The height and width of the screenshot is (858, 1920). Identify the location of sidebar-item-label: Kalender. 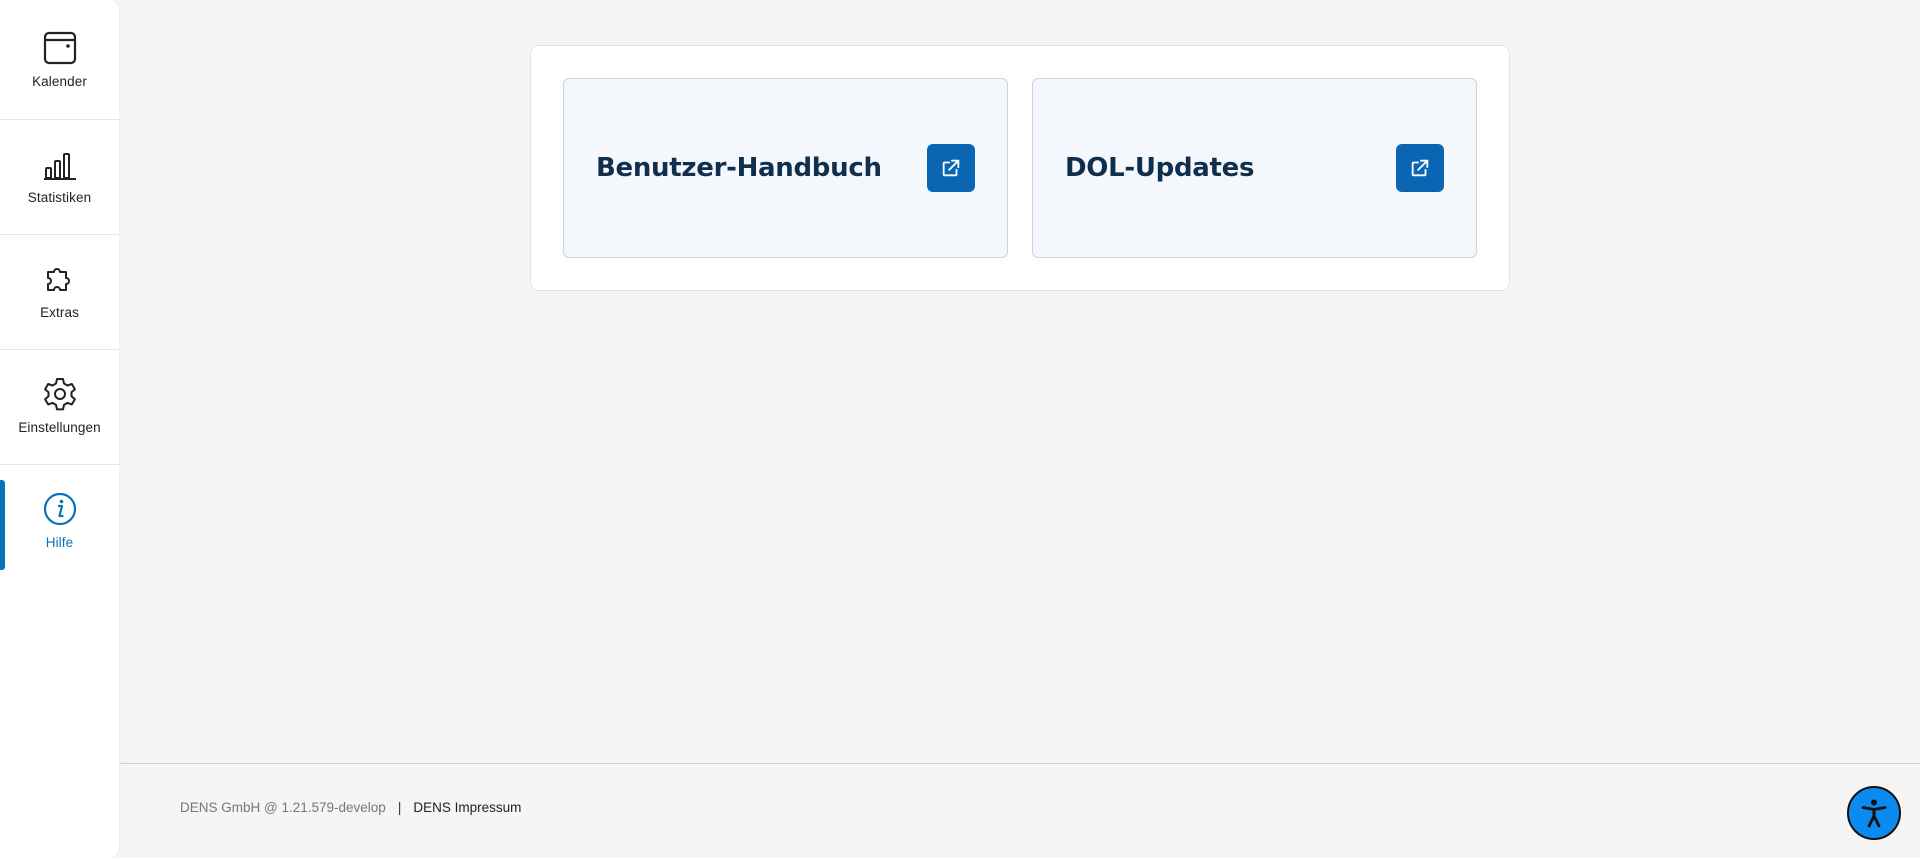
(59, 81).